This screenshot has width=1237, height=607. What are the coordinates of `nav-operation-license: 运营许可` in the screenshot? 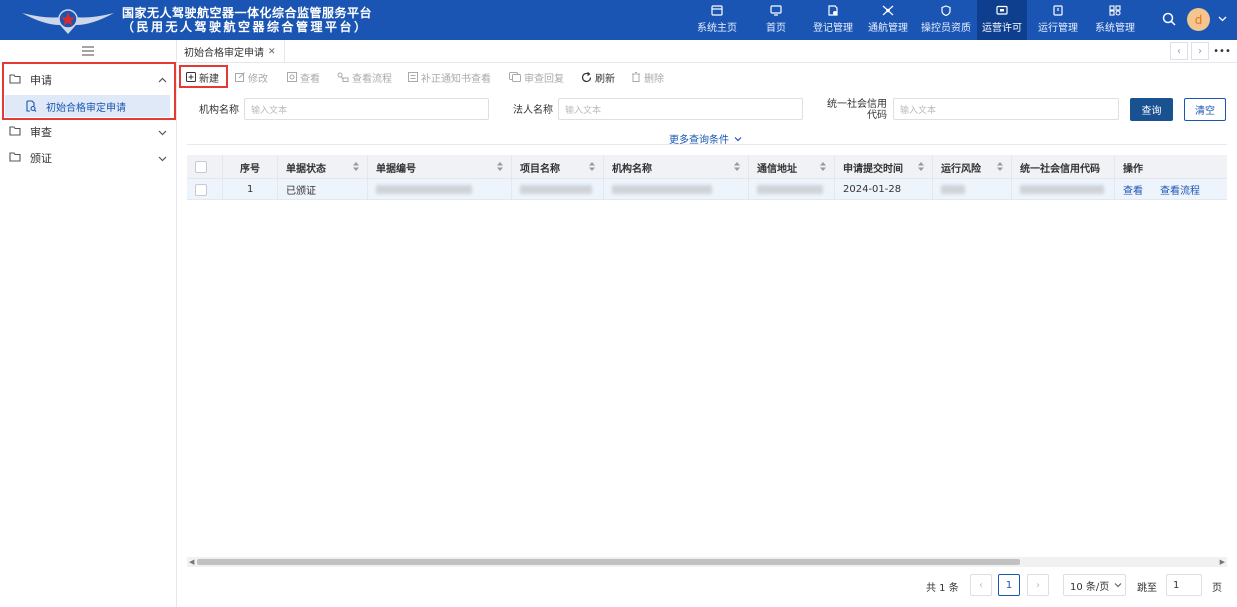 It's located at (1002, 20).